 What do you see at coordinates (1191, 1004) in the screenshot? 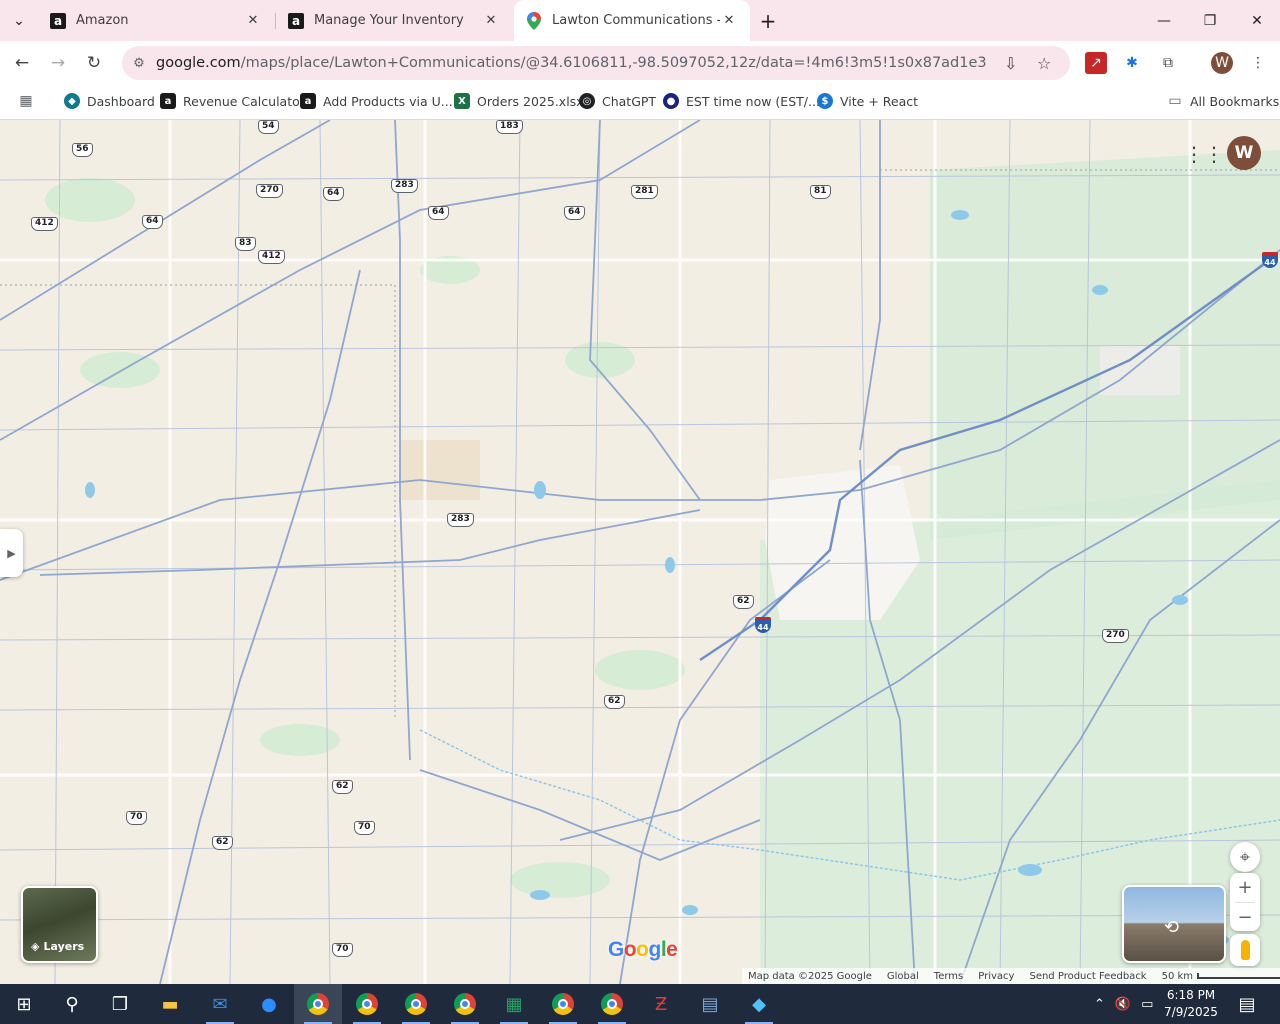
I see `taskbar-clock: 6:18 PM 7/9/2025` at bounding box center [1191, 1004].